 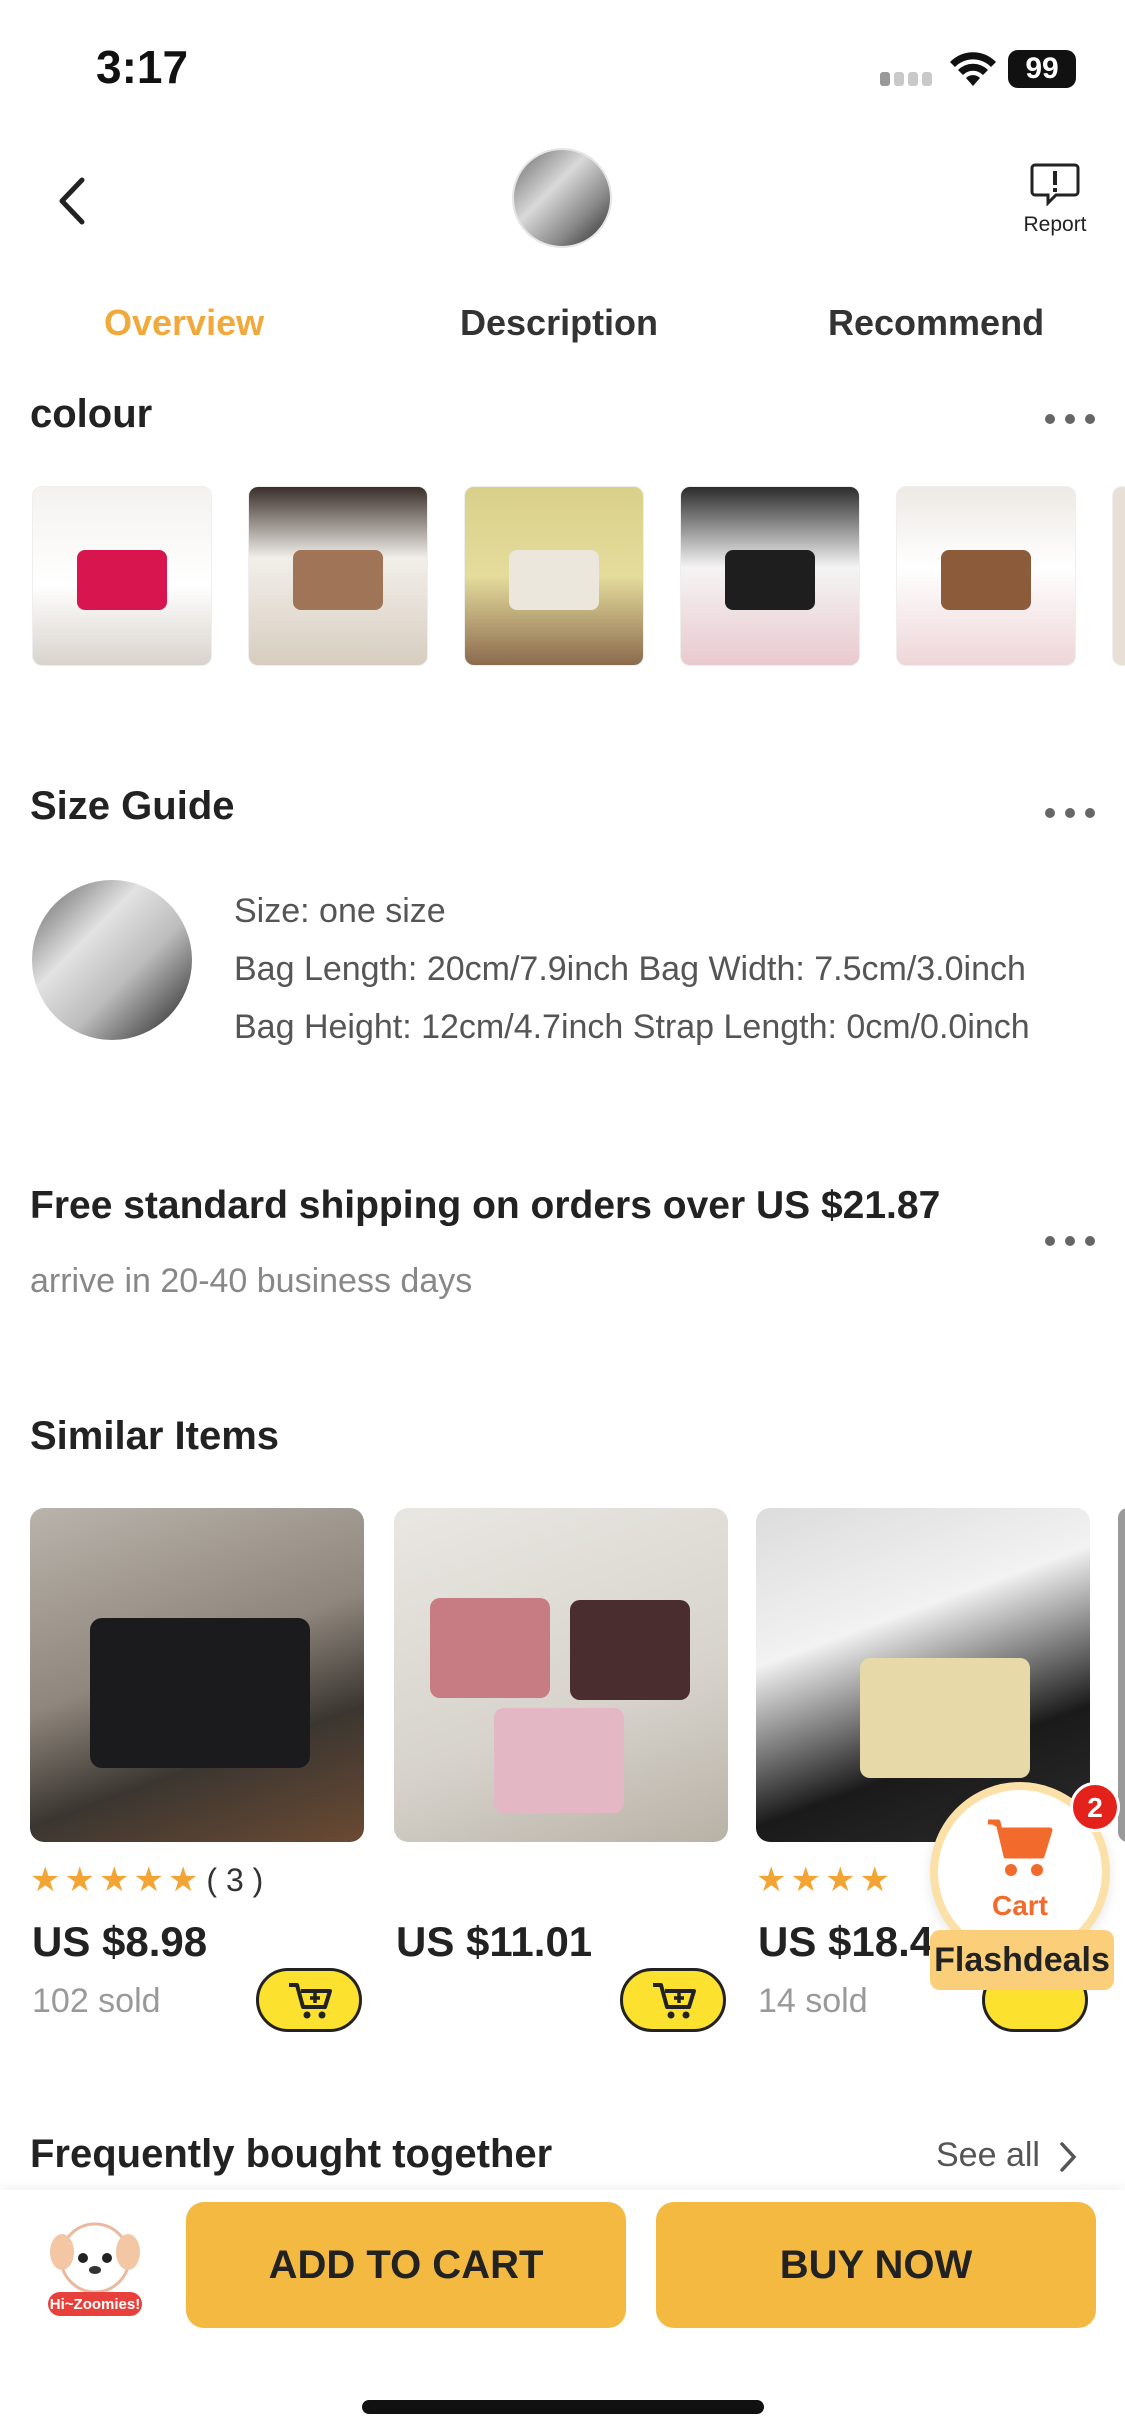 What do you see at coordinates (120, 1941) in the screenshot?
I see `product-price: US $8.98` at bounding box center [120, 1941].